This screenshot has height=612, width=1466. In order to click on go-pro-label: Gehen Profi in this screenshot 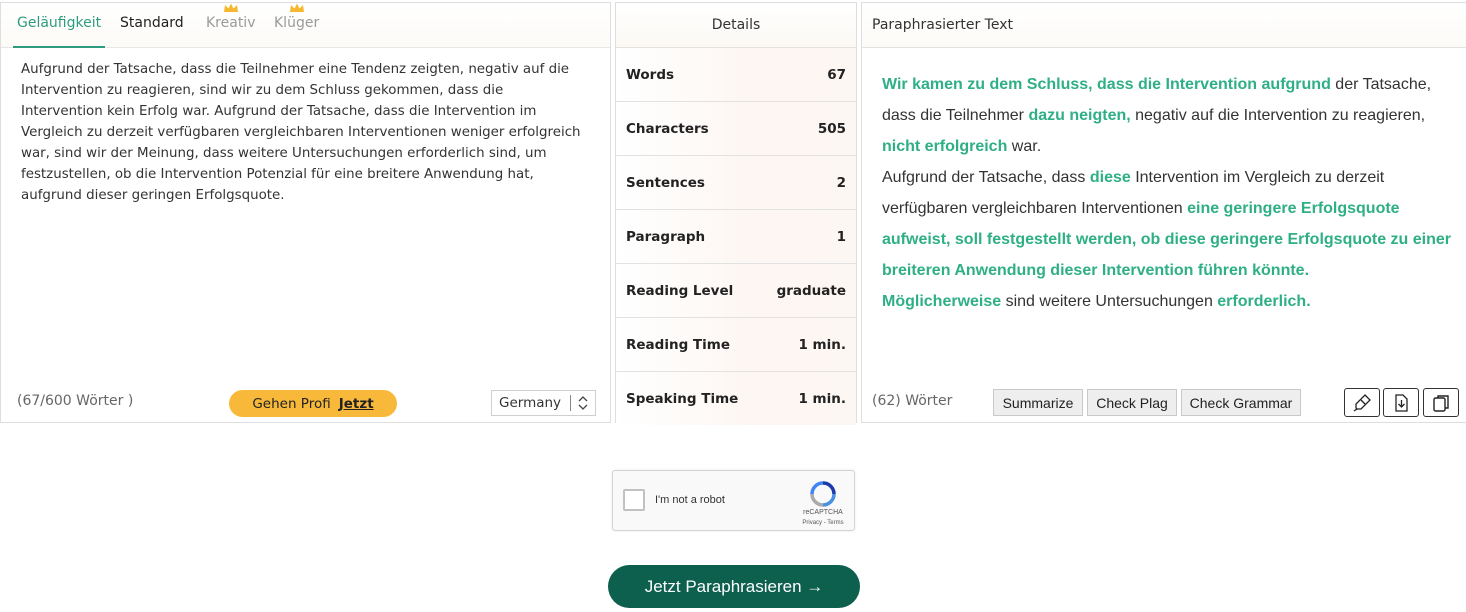, I will do `click(291, 403)`.